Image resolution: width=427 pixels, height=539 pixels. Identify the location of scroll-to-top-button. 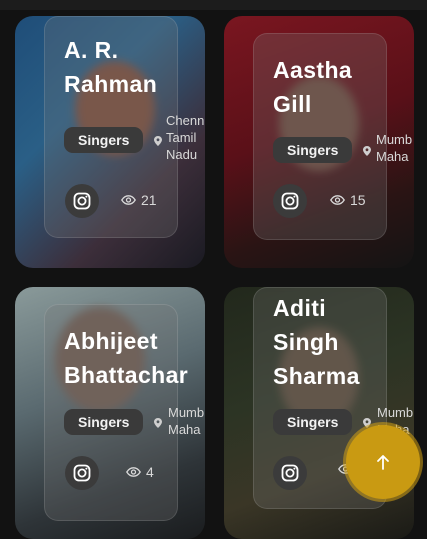
(383, 462).